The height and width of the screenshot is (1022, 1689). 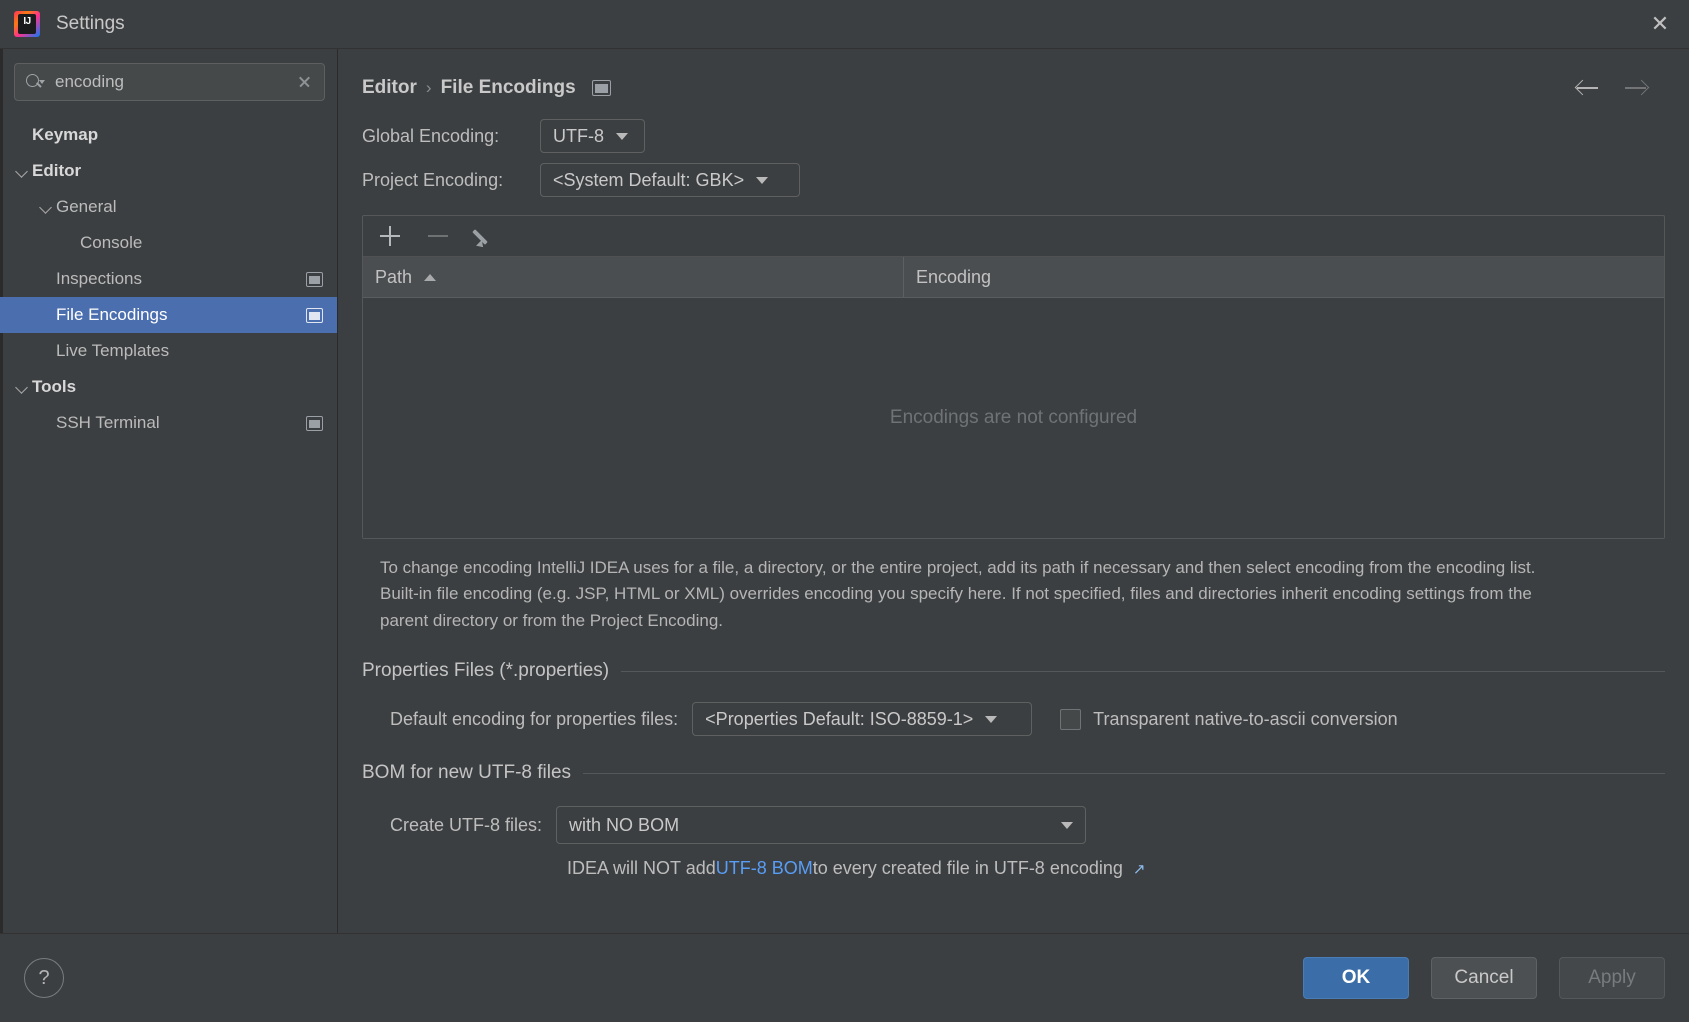 What do you see at coordinates (108, 422) in the screenshot?
I see `sidebar-item-label: SSH Terminal` at bounding box center [108, 422].